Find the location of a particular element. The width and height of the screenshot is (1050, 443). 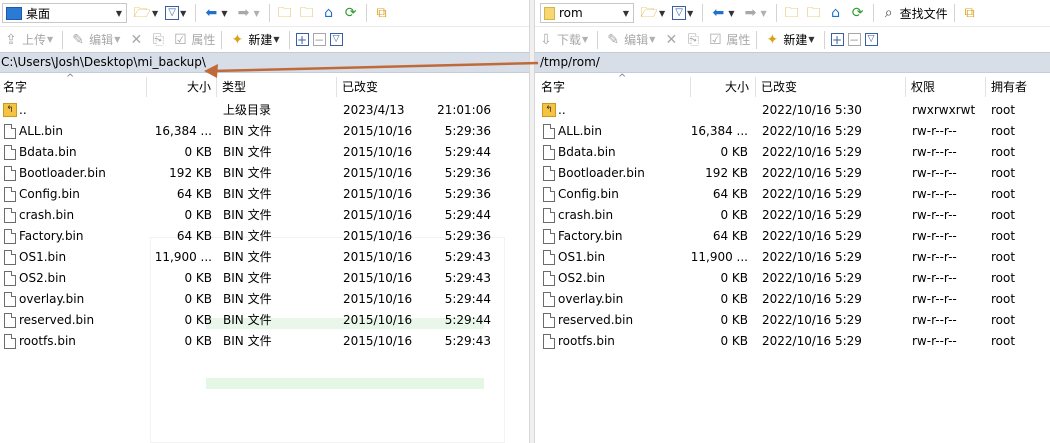

local-file-row: Bdata.bin 0 KB BIN 文件 2015/10/16 5:29:44 is located at coordinates (264, 152).